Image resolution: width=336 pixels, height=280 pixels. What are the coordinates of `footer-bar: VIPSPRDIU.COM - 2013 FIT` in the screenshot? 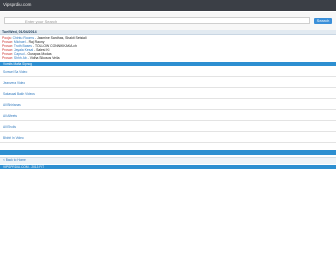 It's located at (168, 167).